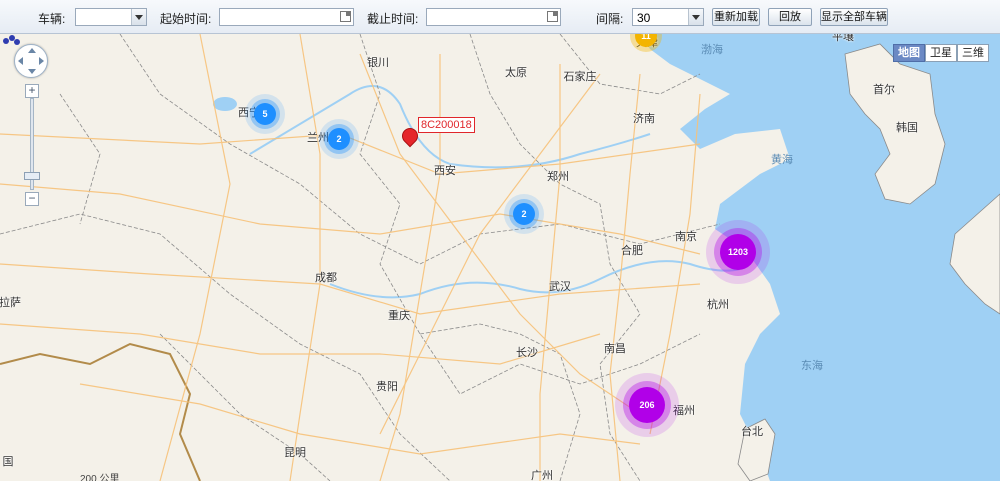 Image resolution: width=1000 pixels, height=481 pixels. I want to click on city-label: 重庆, so click(399, 316).